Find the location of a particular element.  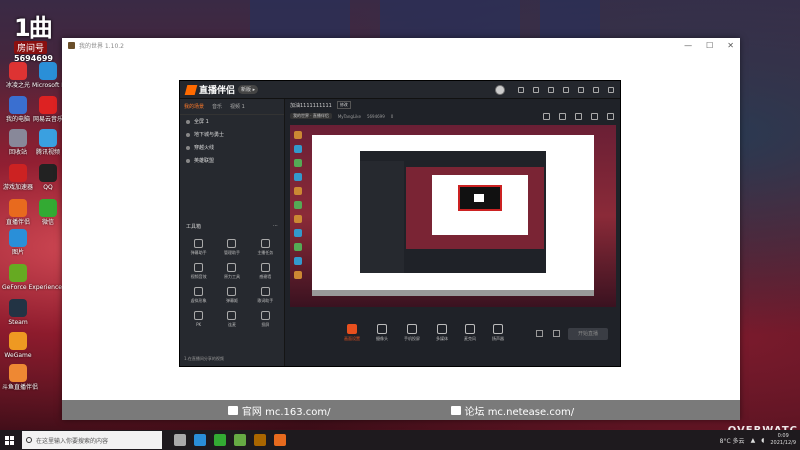

scene-item: 全屏 1 is located at coordinates (232, 121).